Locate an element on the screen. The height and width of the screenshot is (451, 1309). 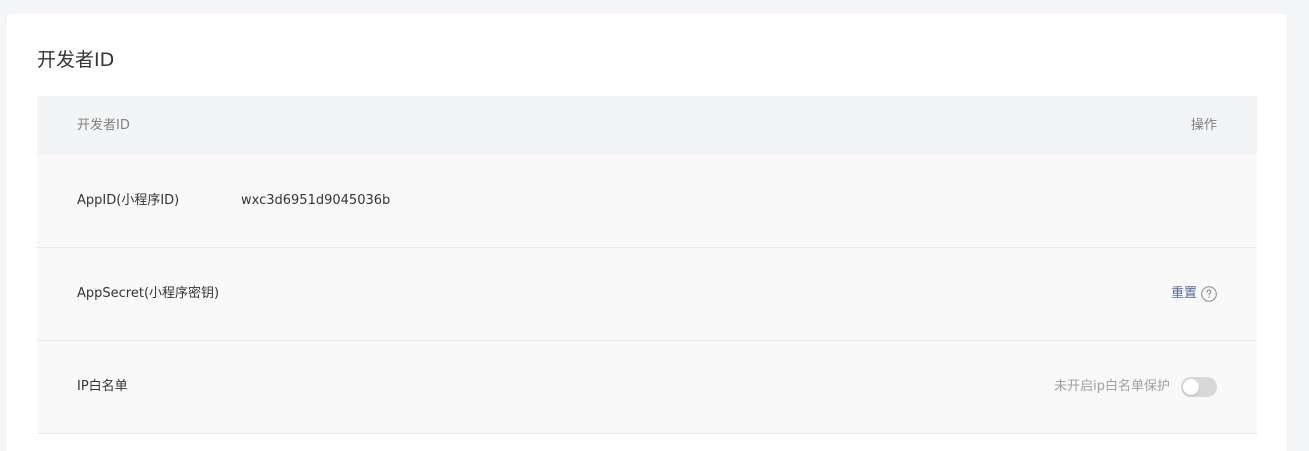
header-developer-id: 开发者ID is located at coordinates (103, 125).